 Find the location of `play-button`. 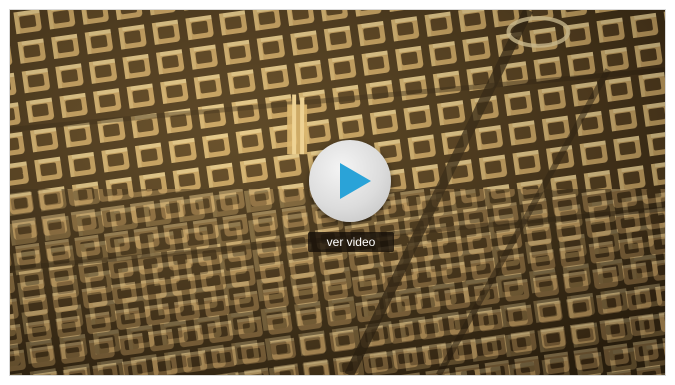

play-button is located at coordinates (350, 181).